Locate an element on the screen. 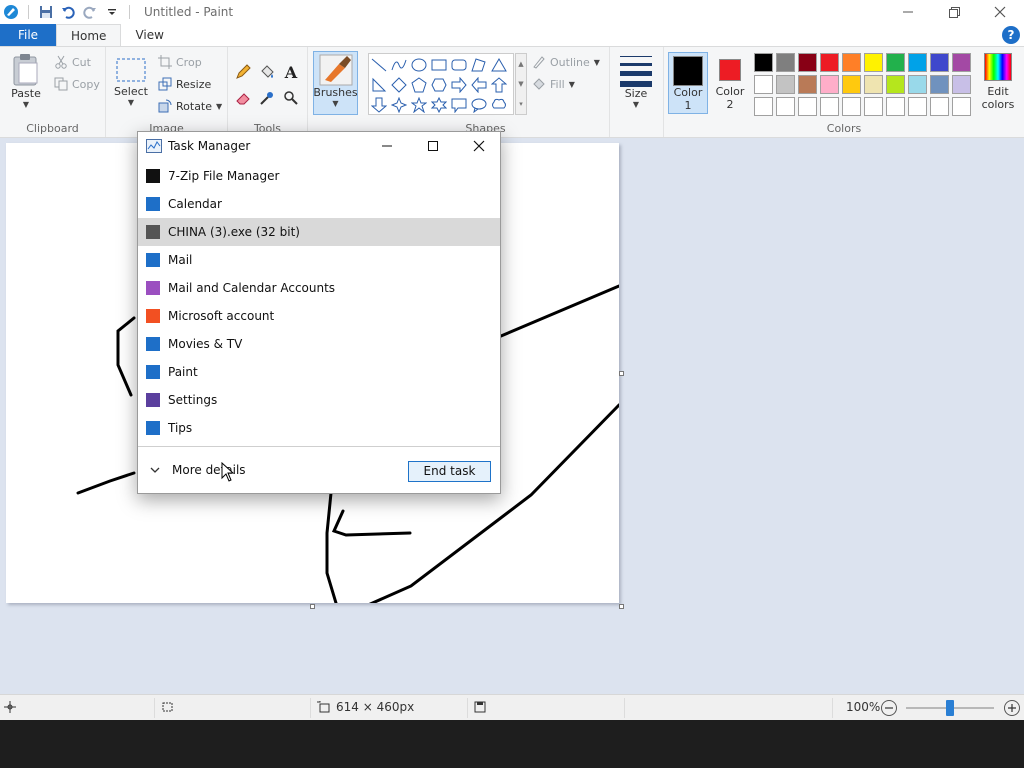 The height and width of the screenshot is (768, 1024). process-list-item: 7-Zip File Manager is located at coordinates (319, 176).